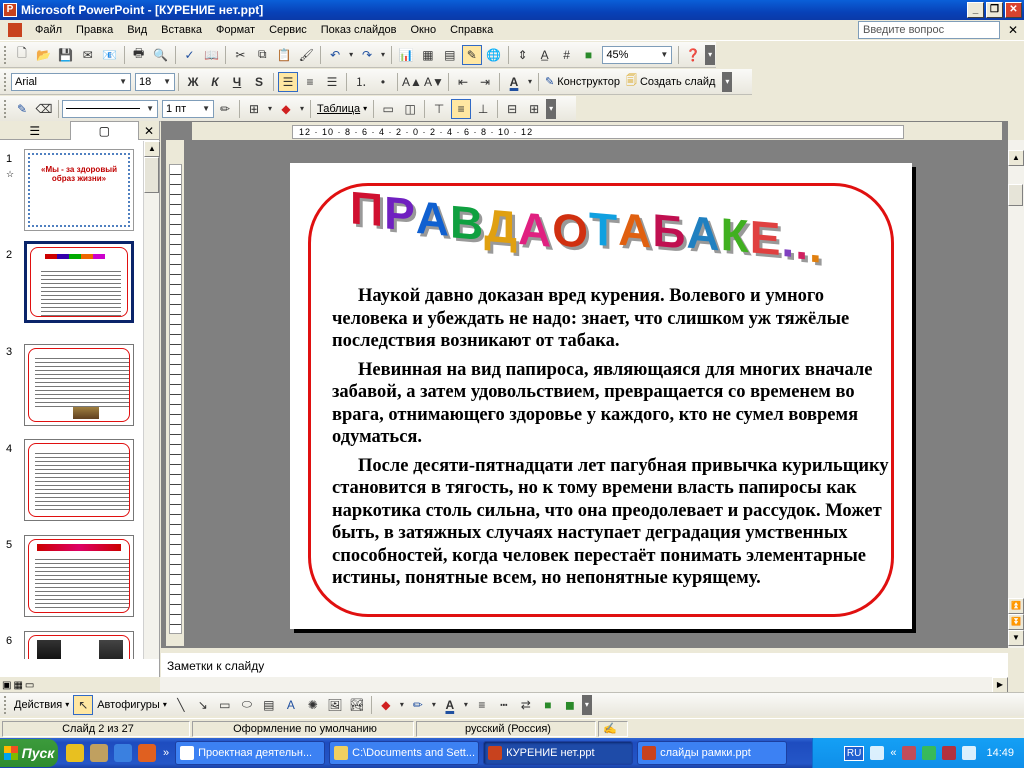 This screenshot has width=1024, height=768. I want to click on tab-slides: ▢, so click(104, 130).